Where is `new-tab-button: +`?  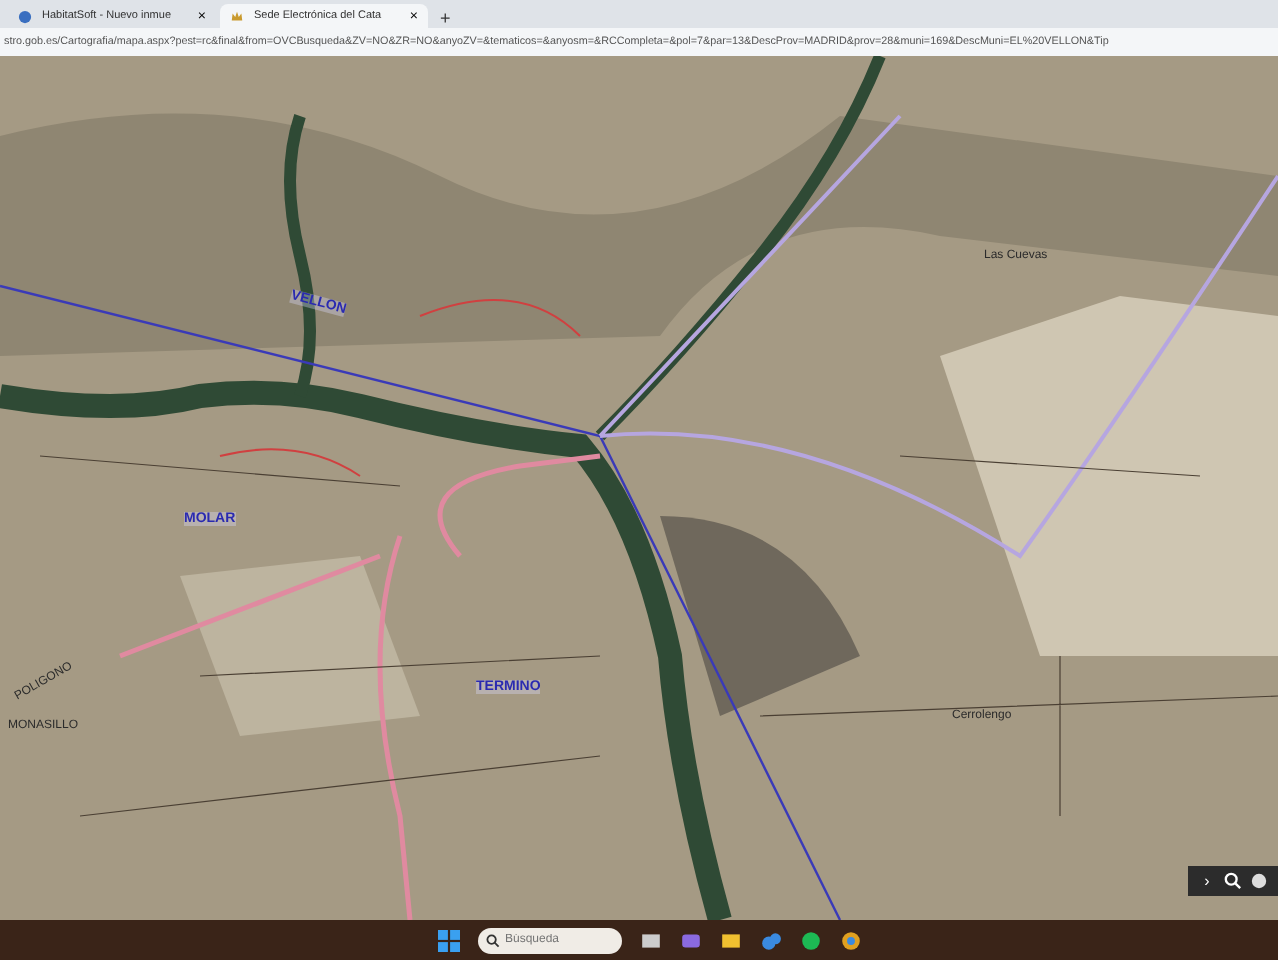 new-tab-button: + is located at coordinates (445, 18).